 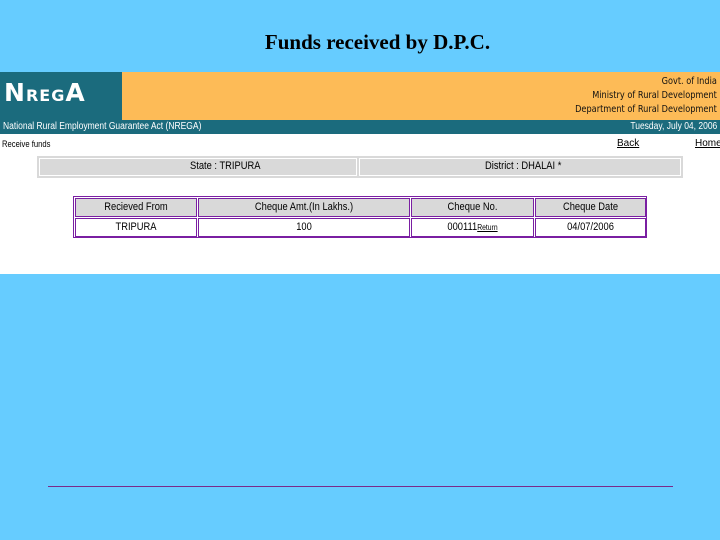 I want to click on column-header: Cheque Date, so click(x=590, y=207).